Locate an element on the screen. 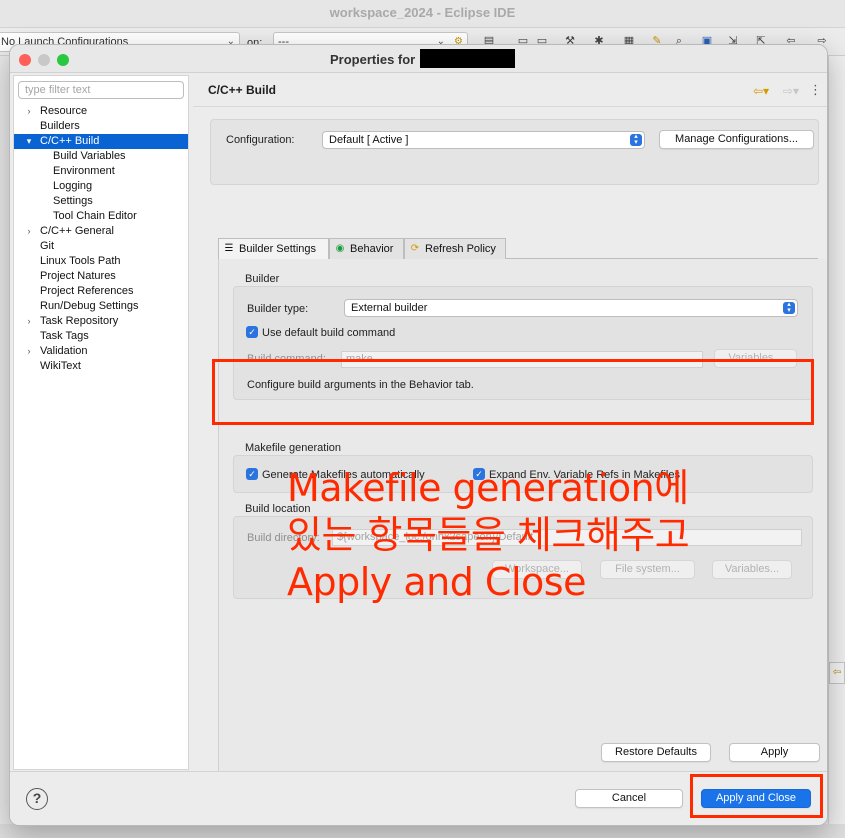  generate-makefiles-checkbox: ✓ is located at coordinates (252, 474).